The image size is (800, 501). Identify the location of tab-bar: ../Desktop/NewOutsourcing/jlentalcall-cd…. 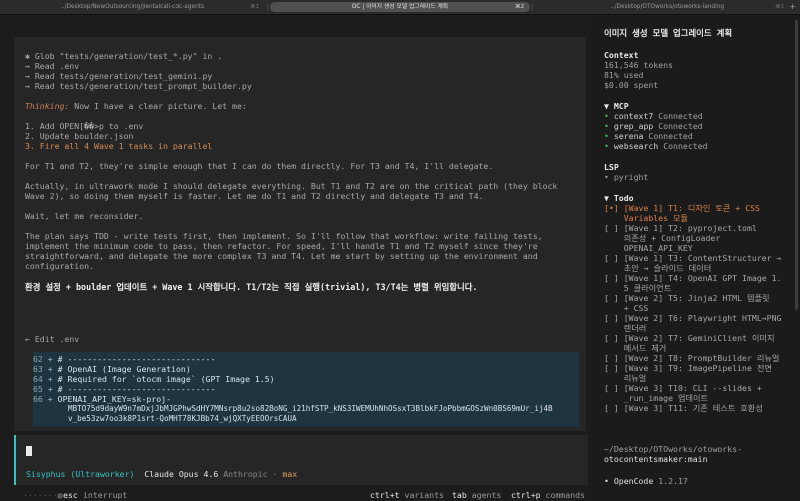
(400, 7).